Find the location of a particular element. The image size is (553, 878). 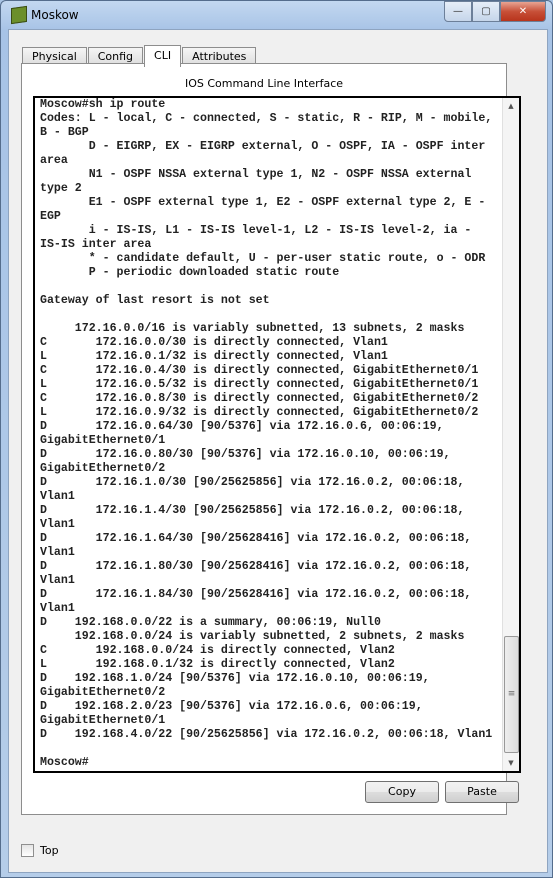

paste-button: Paste is located at coordinates (482, 792).